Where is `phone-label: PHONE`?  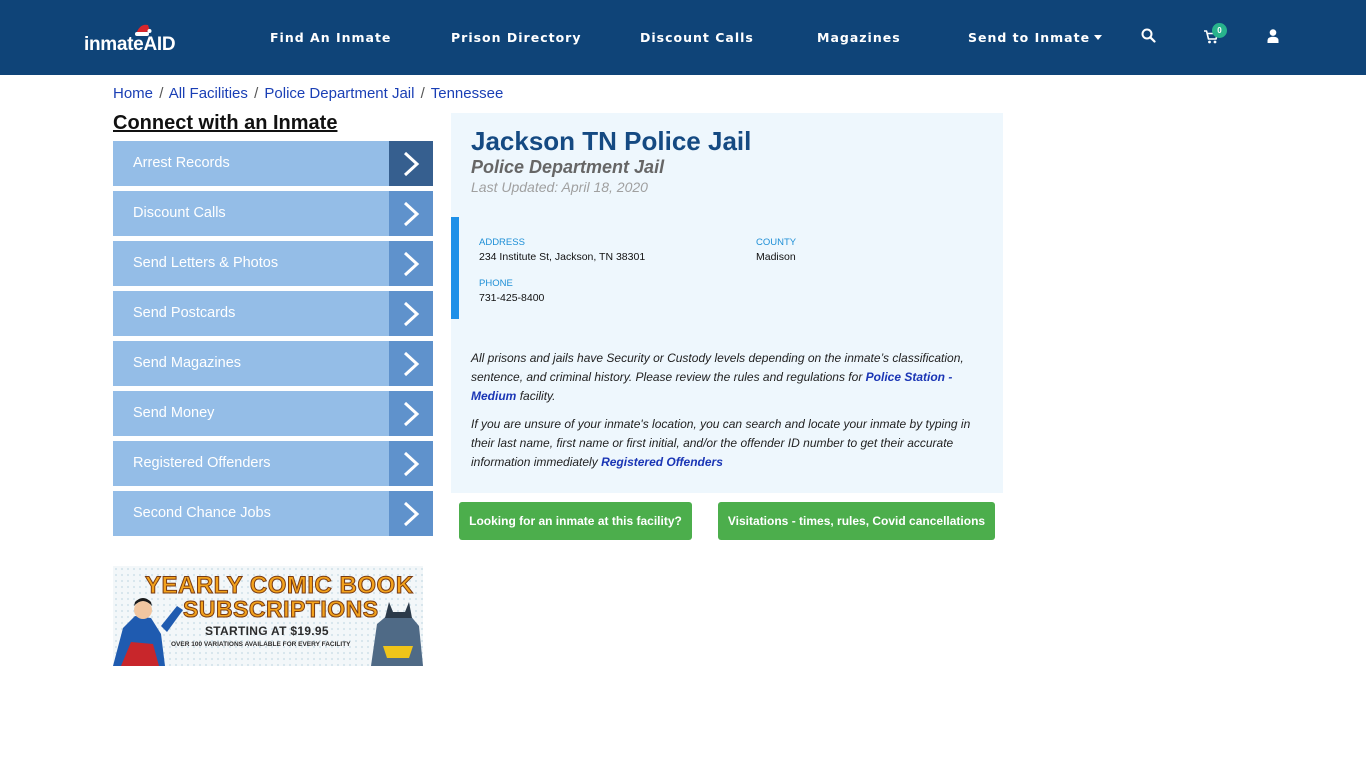 phone-label: PHONE is located at coordinates (496, 283).